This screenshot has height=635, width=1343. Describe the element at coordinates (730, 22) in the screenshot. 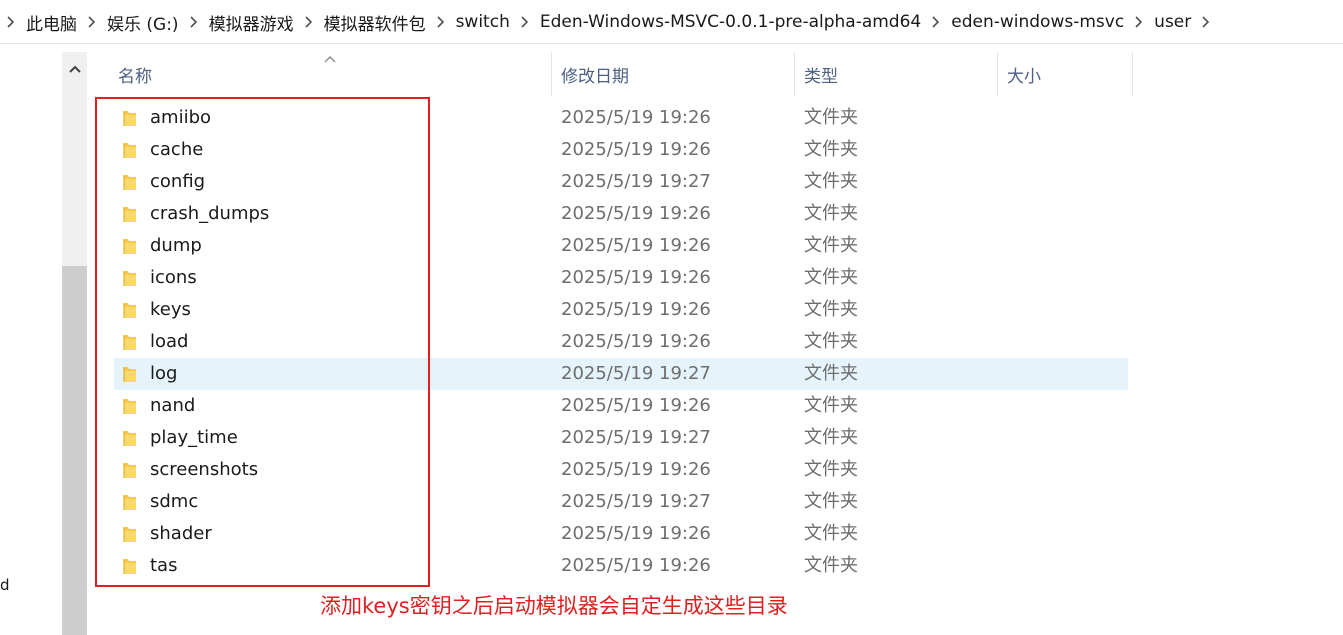

I see `breadcrumb-item: Eden-Windows-MSVC-0.0.1-pre-alpha-amd64` at that location.